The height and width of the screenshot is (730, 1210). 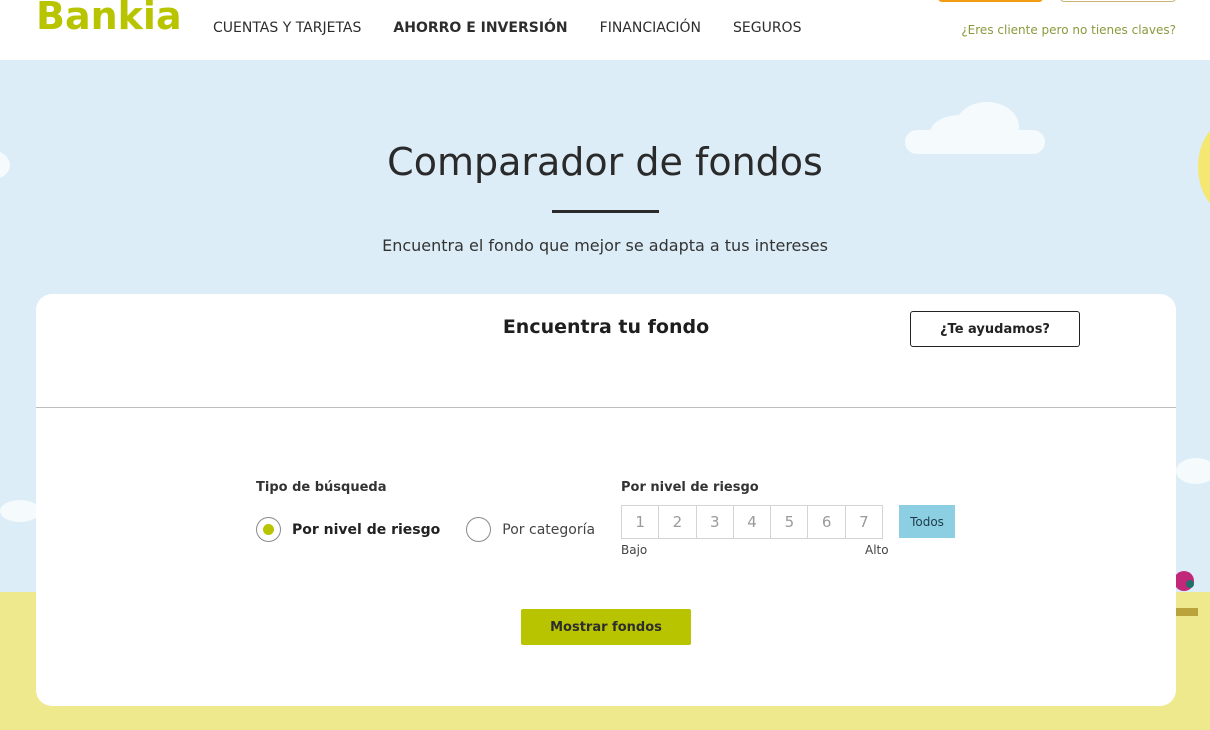 I want to click on risk-level-6: 6, so click(x=826, y=522).